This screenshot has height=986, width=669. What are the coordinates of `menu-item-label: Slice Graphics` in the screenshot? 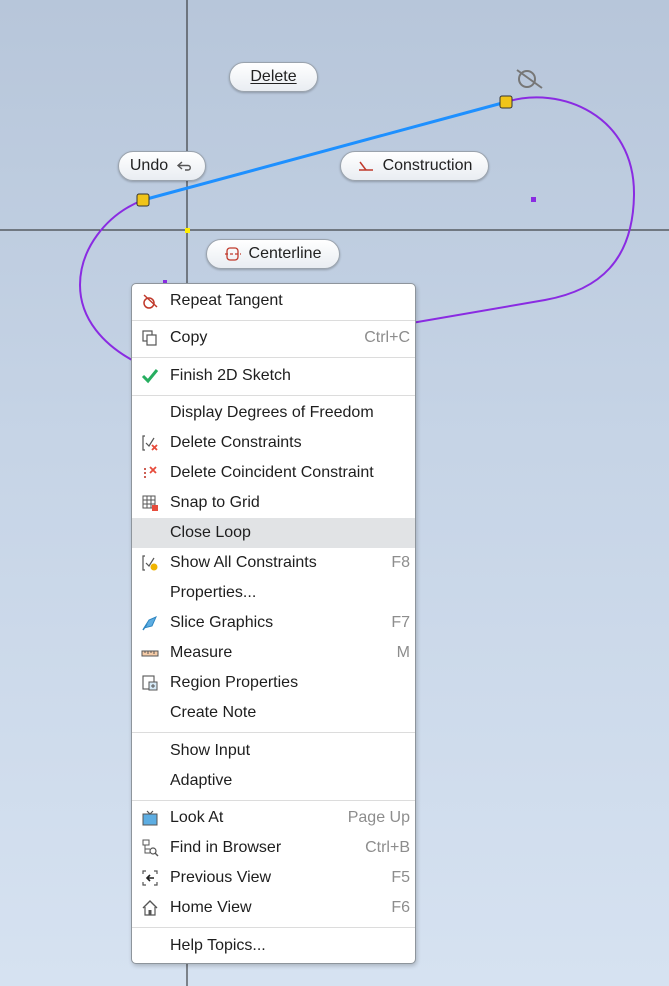 It's located at (222, 622).